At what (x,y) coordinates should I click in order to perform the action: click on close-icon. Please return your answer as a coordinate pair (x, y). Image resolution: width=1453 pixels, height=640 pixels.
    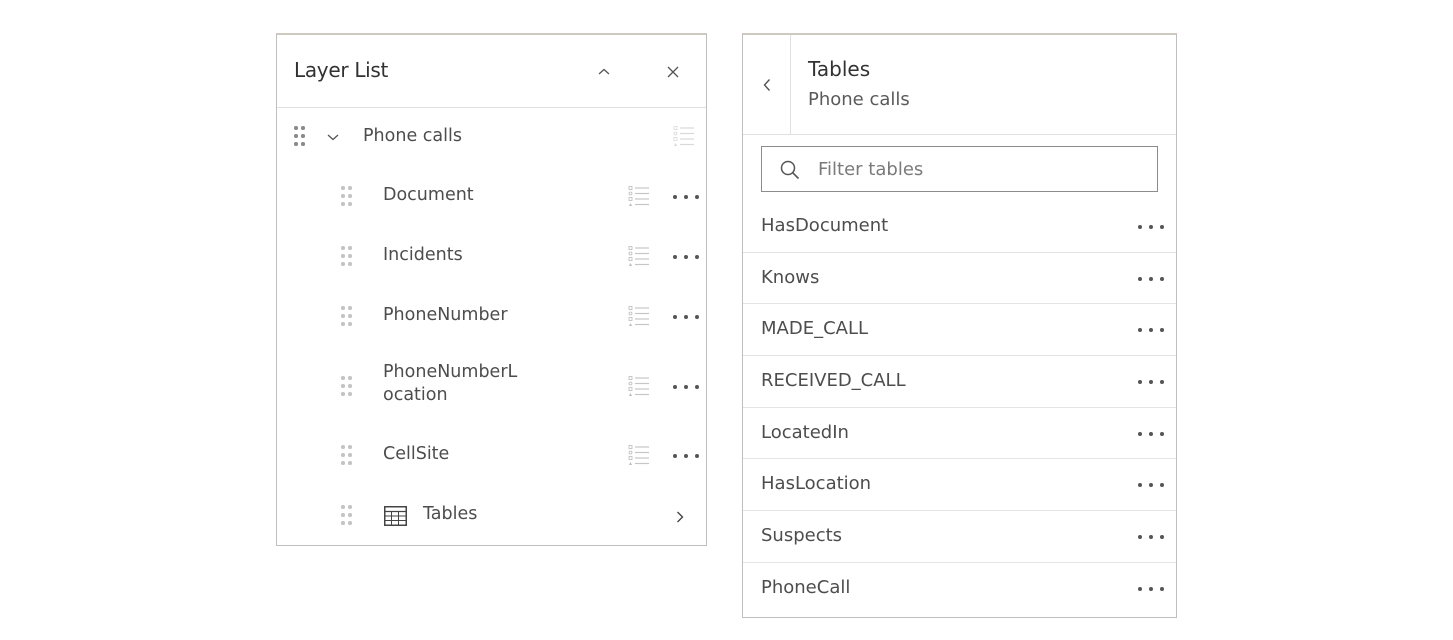
    Looking at the image, I should click on (673, 72).